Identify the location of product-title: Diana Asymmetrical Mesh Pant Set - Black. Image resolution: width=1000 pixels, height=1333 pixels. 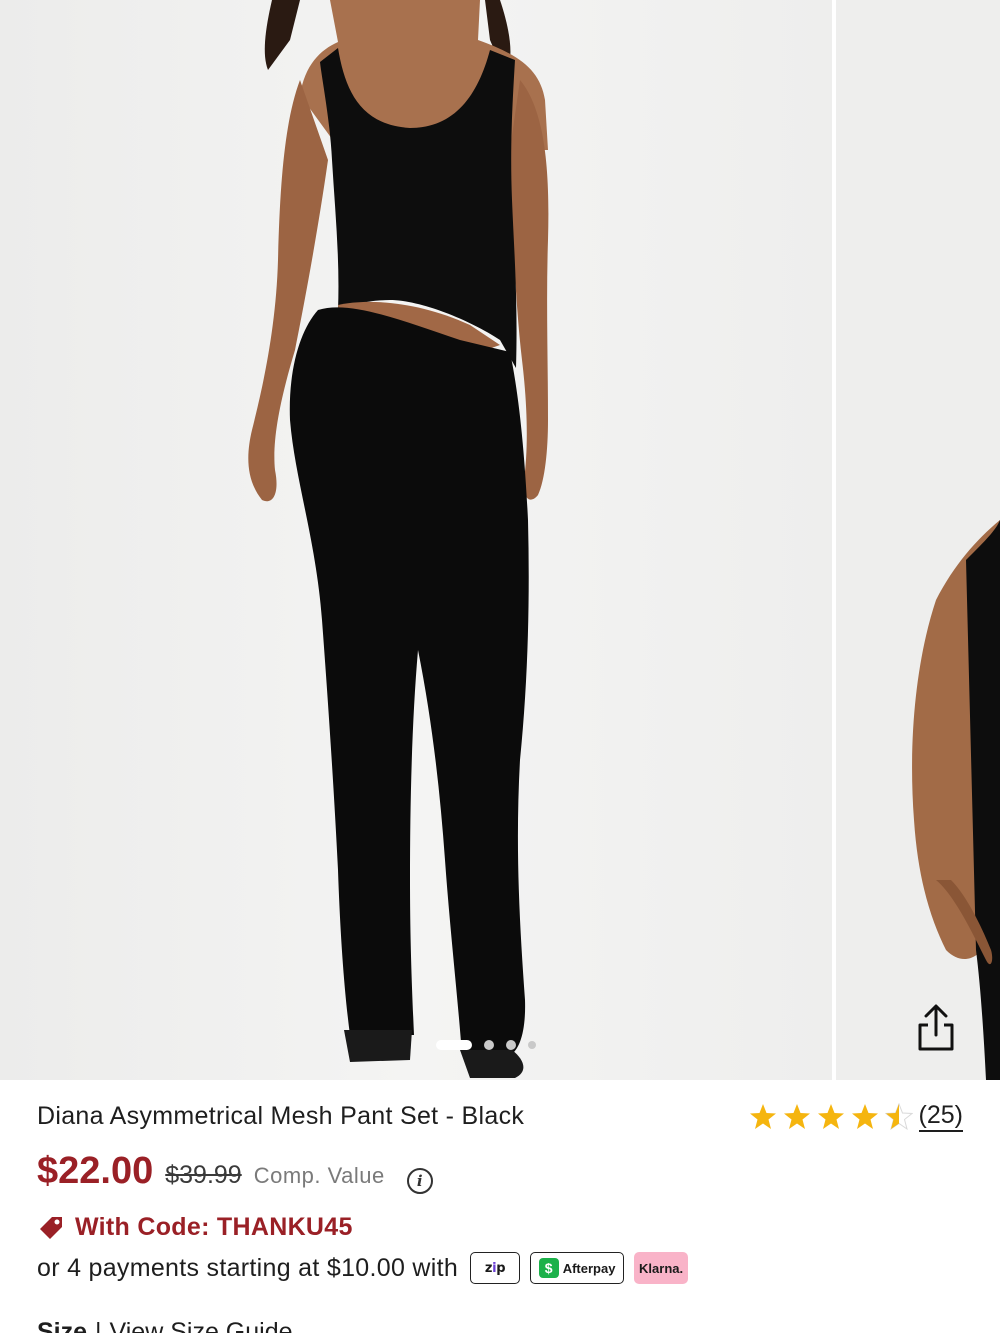
(281, 1116).